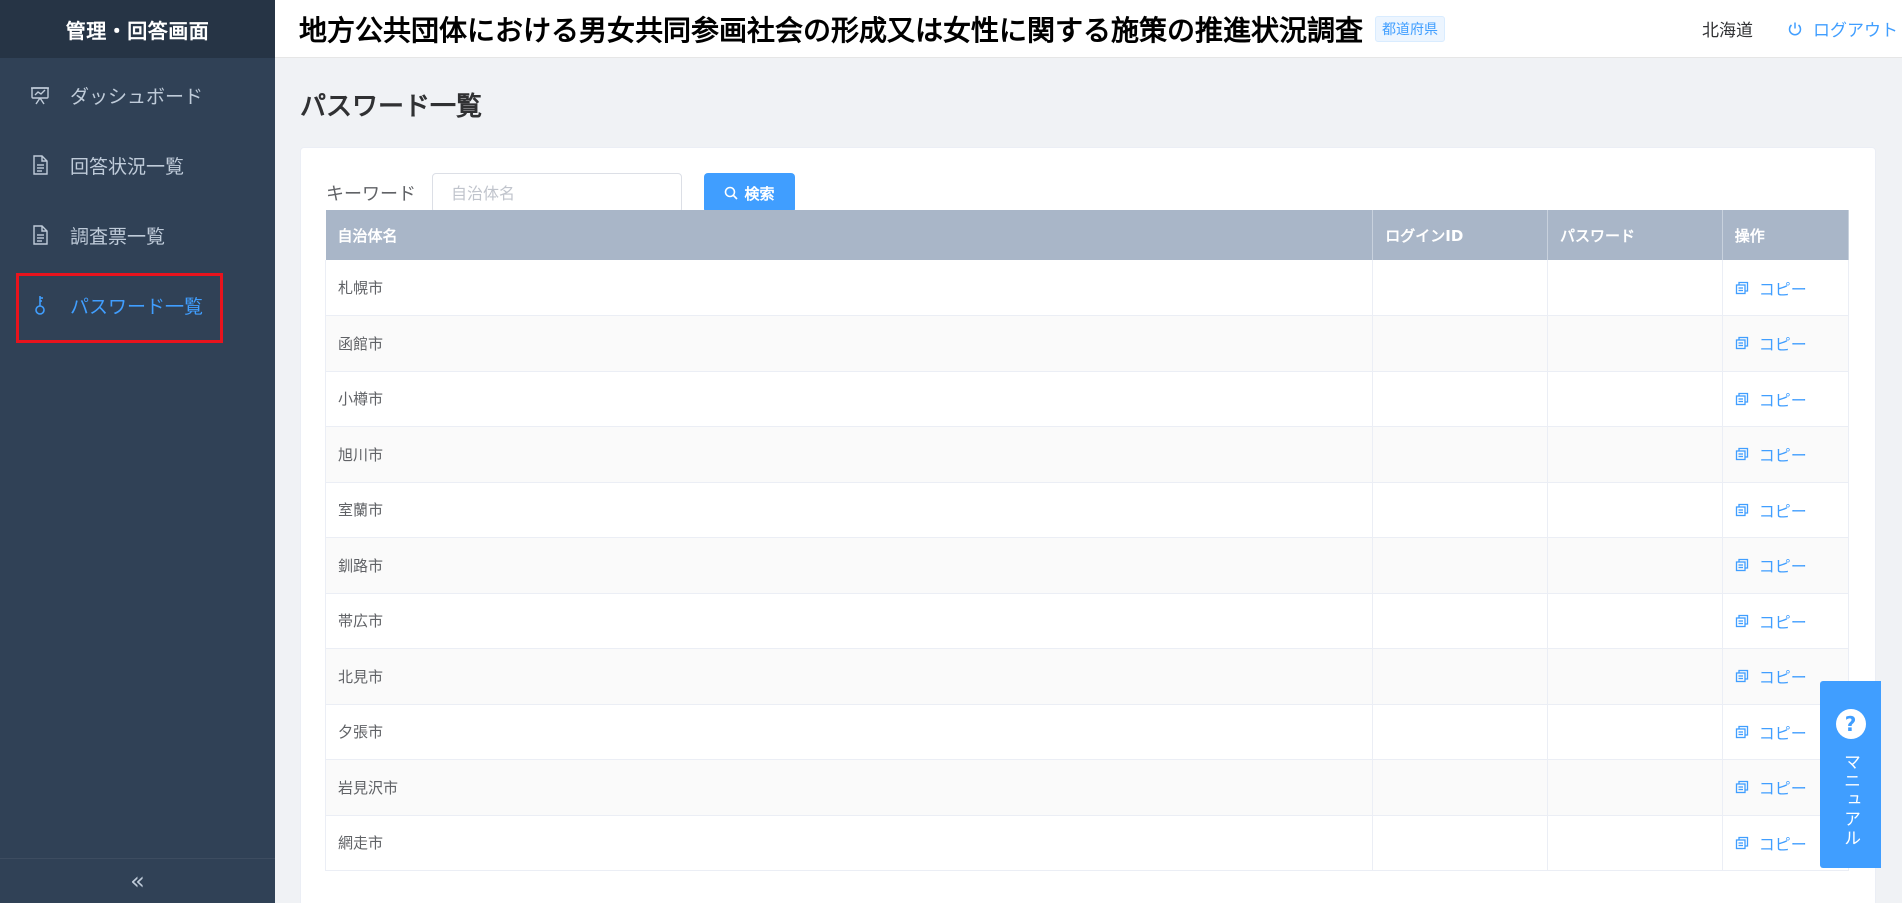 This screenshot has height=903, width=1902. Describe the element at coordinates (361, 843) in the screenshot. I see `municipality-name: 網走市` at that location.